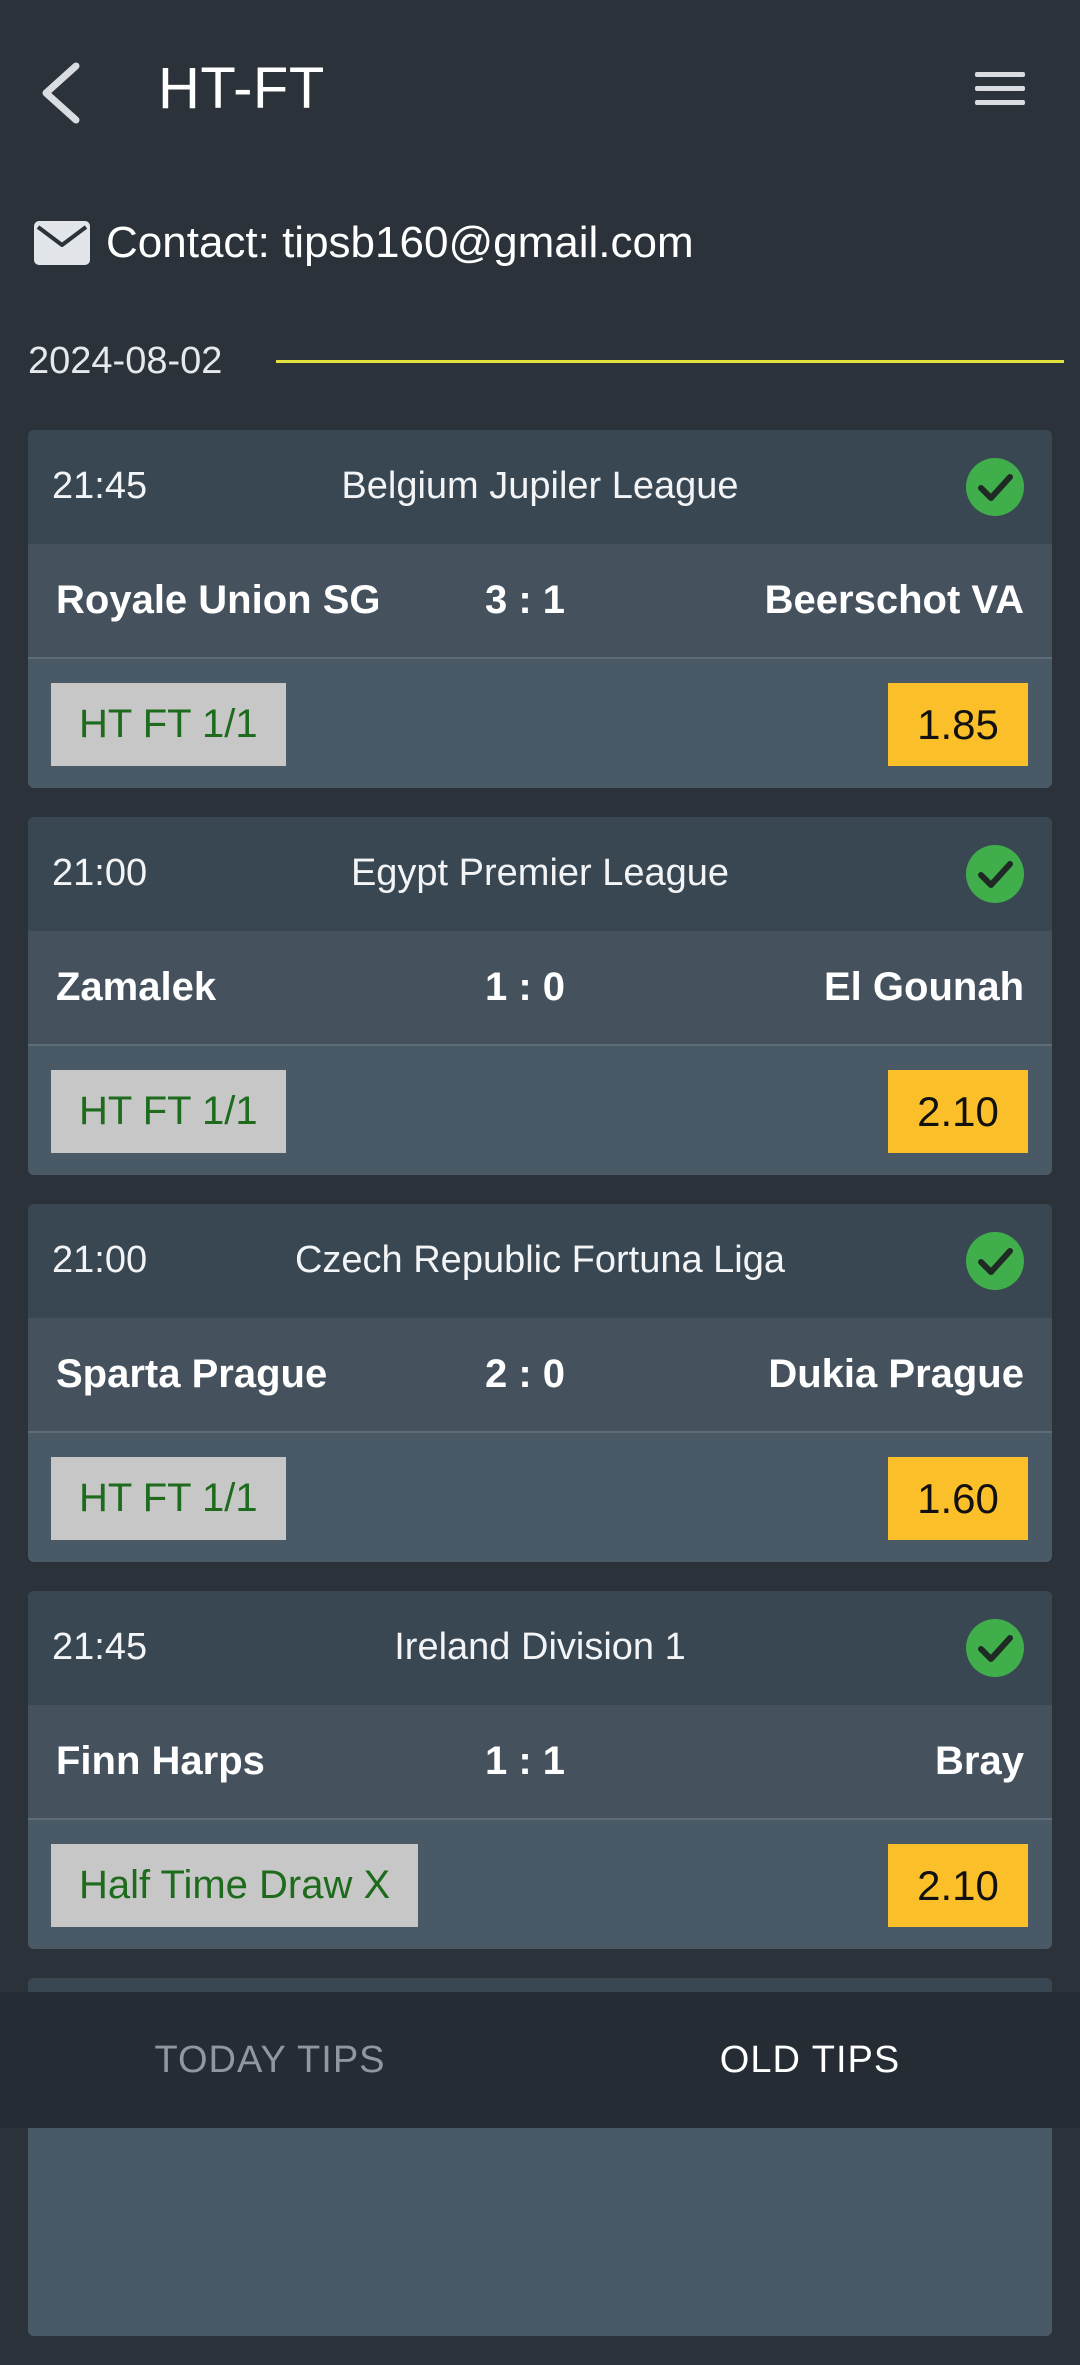 This screenshot has width=1080, height=2365. I want to click on match-header: 21:45 Ireland Division 1, so click(540, 1648).